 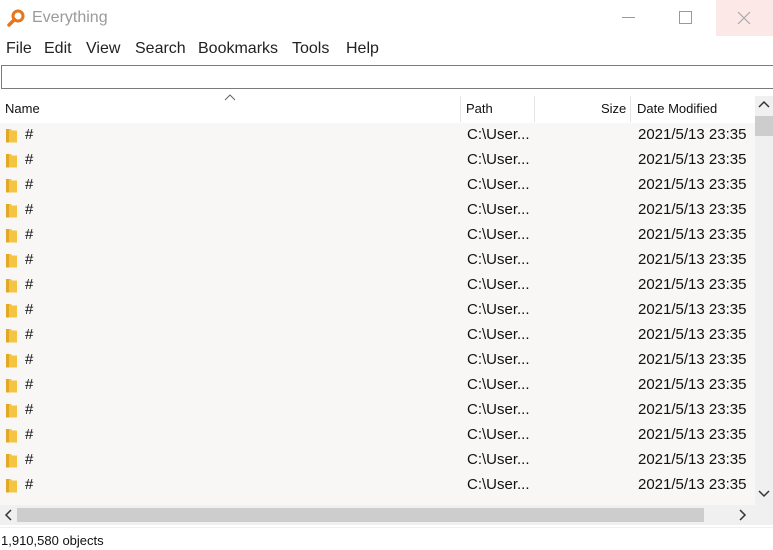 I want to click on maximize-icon, so click(x=685, y=17).